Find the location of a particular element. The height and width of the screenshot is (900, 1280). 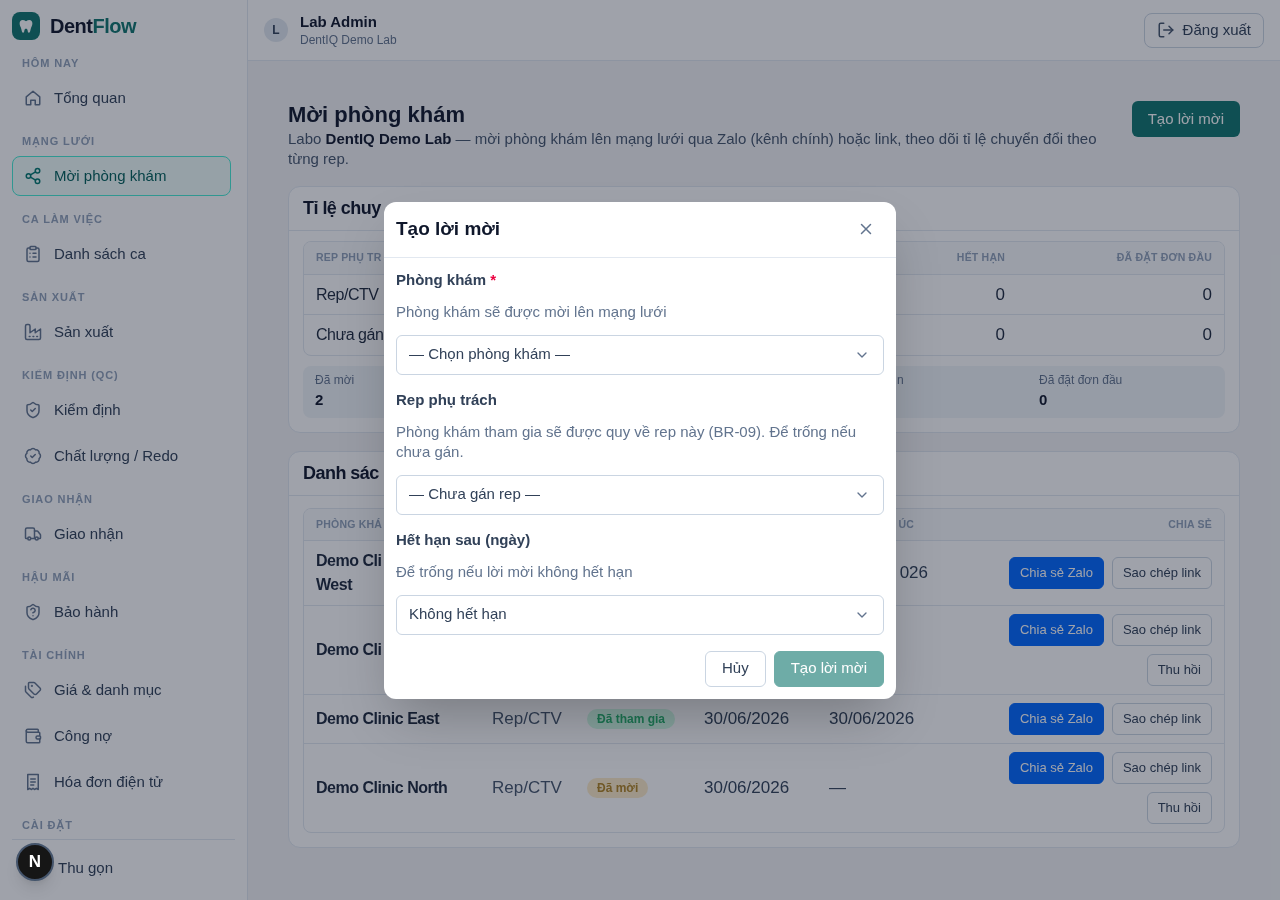

field-label: Hết hạn sau (ngày) is located at coordinates (463, 539).